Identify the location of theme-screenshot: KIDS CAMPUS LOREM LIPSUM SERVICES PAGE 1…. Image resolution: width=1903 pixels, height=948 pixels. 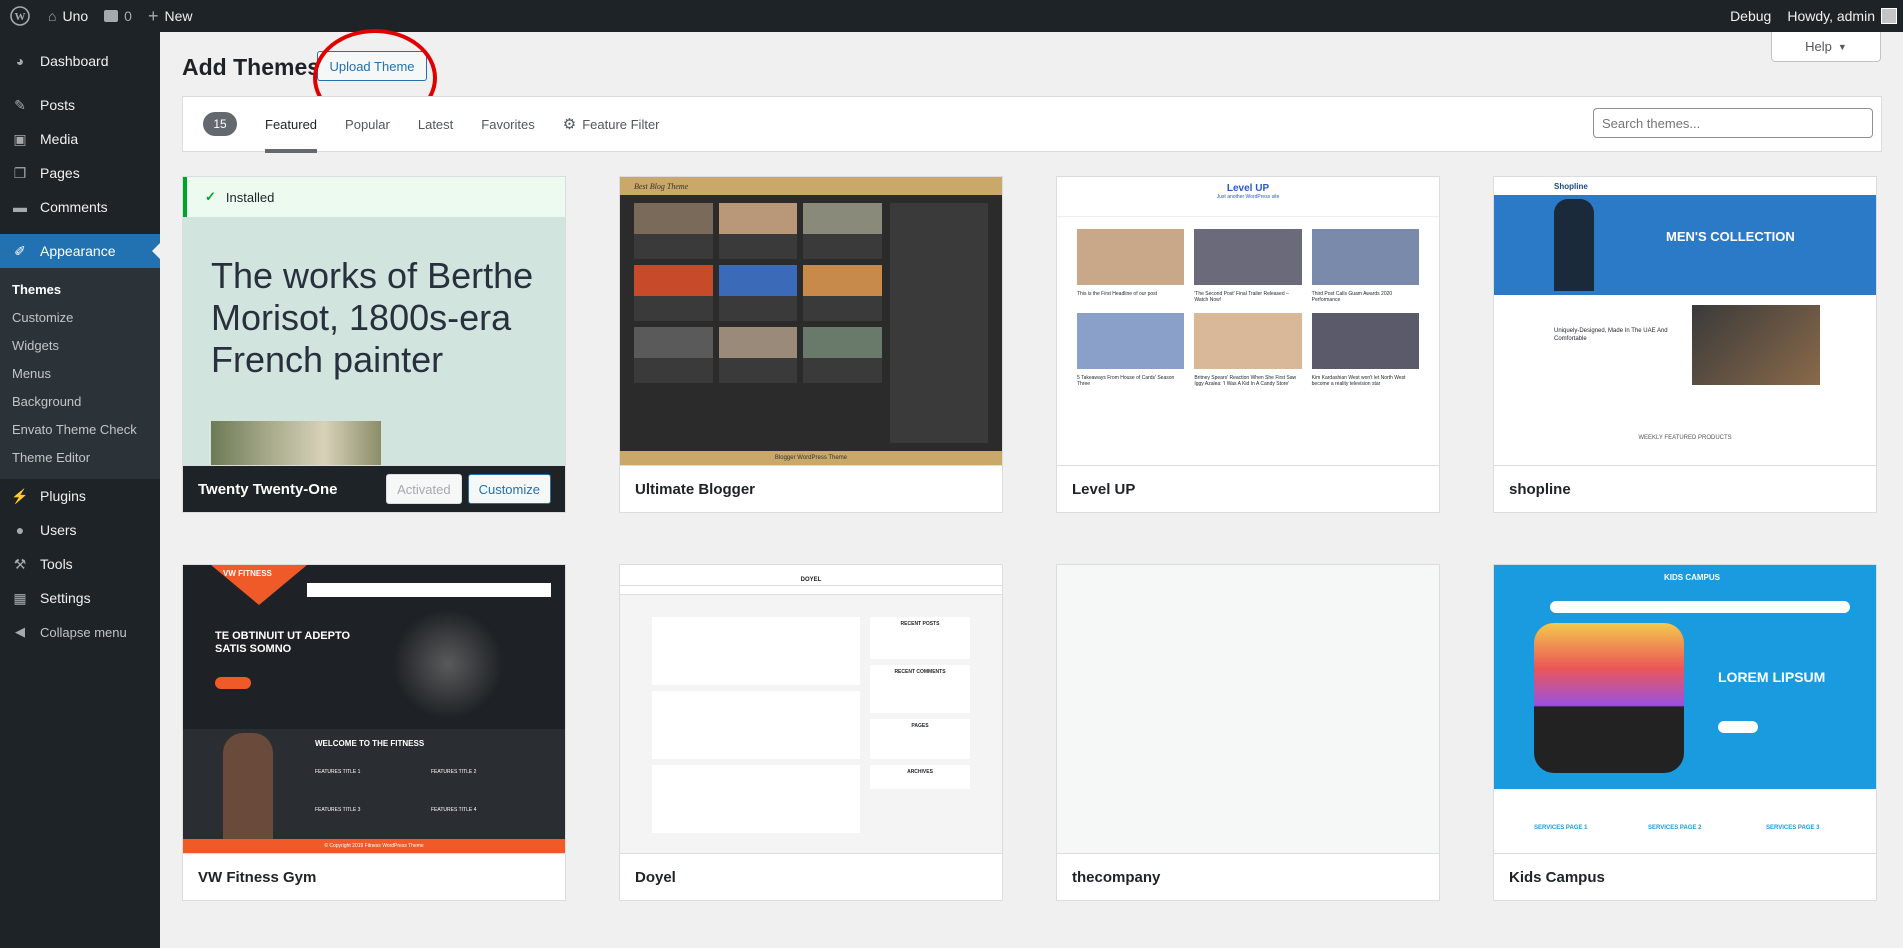
(1685, 709).